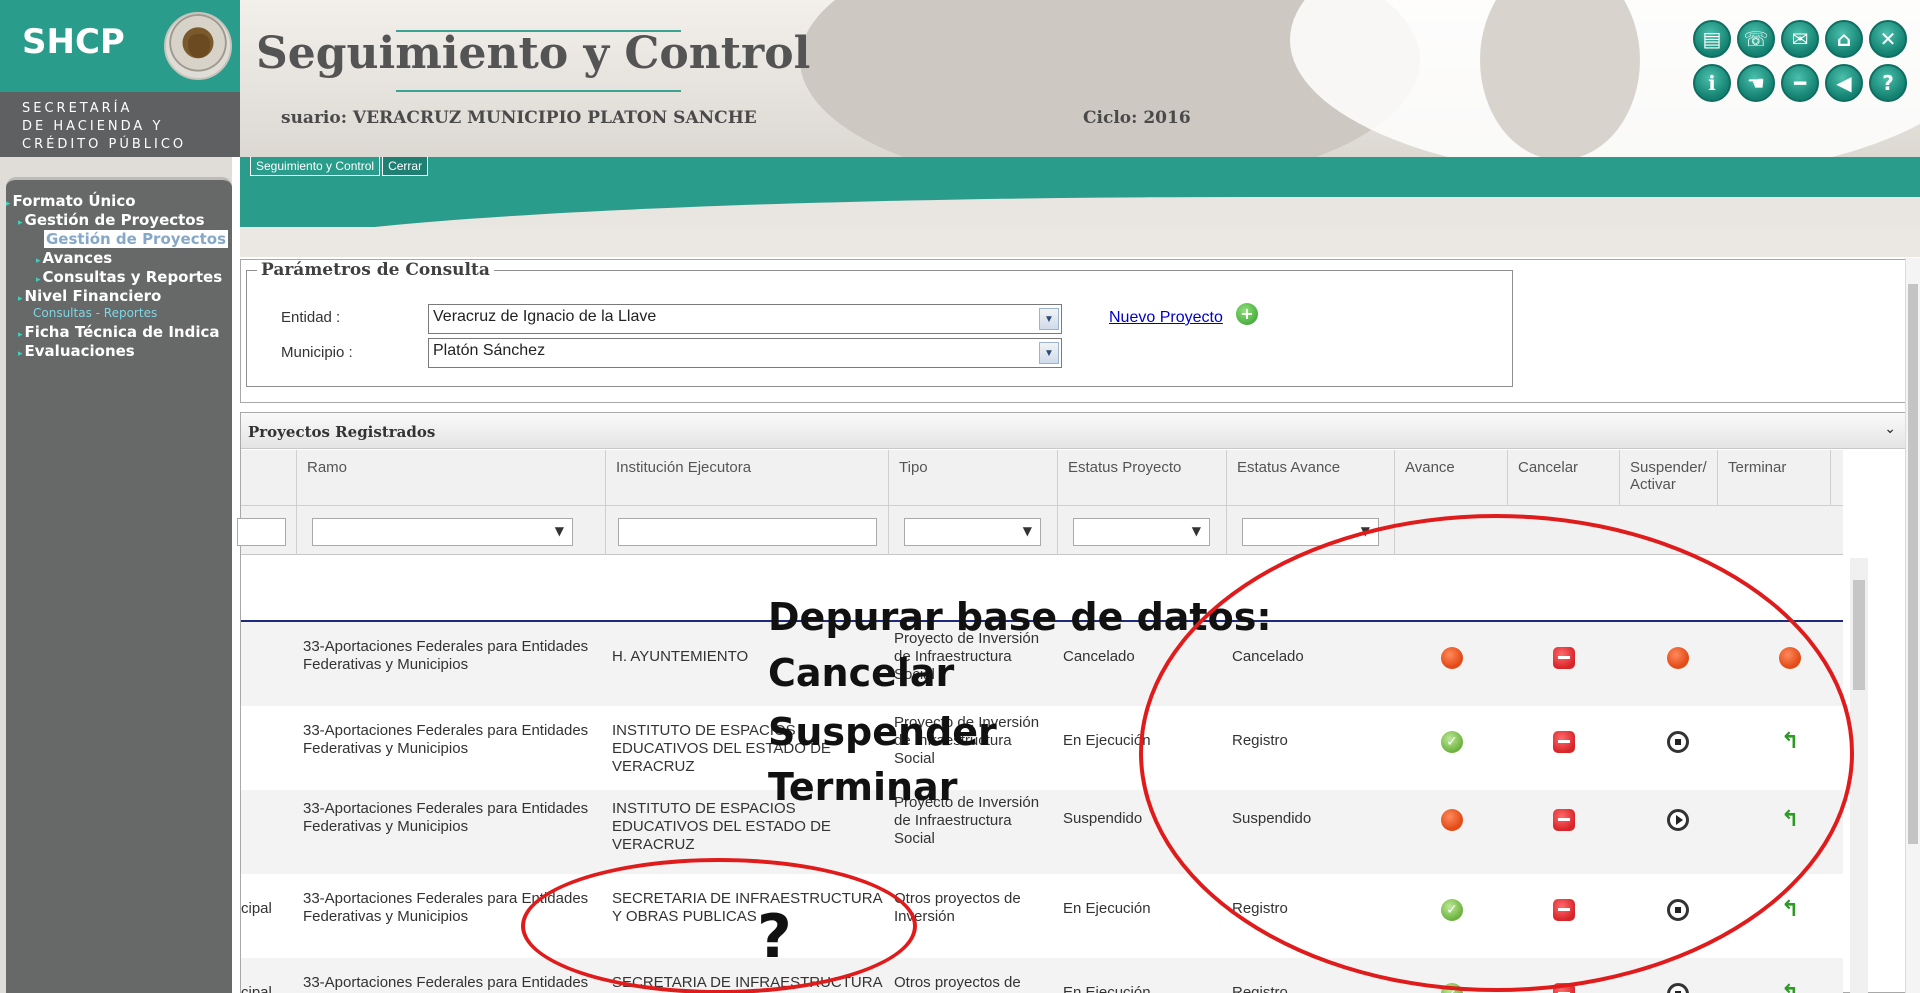  What do you see at coordinates (1800, 83) in the screenshot?
I see `minimize-icon: ━` at bounding box center [1800, 83].